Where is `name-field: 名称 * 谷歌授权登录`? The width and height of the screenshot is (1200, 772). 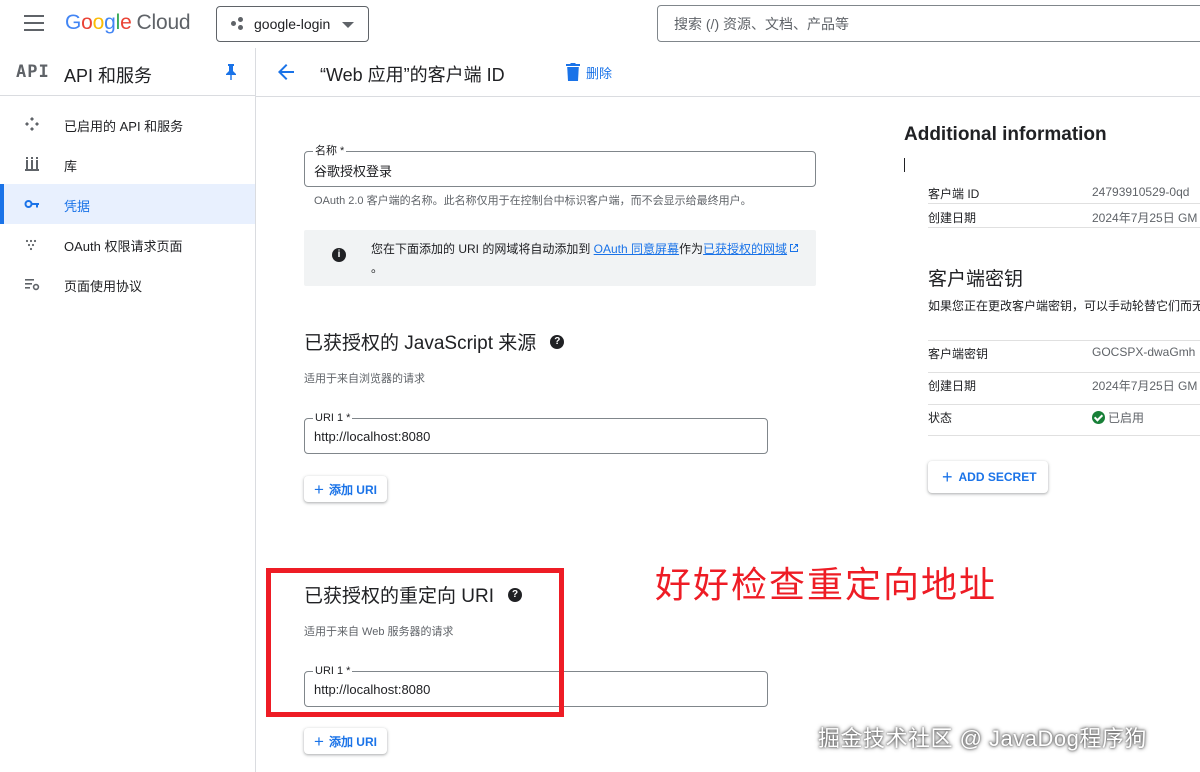 name-field: 名称 * 谷歌授权登录 is located at coordinates (560, 166).